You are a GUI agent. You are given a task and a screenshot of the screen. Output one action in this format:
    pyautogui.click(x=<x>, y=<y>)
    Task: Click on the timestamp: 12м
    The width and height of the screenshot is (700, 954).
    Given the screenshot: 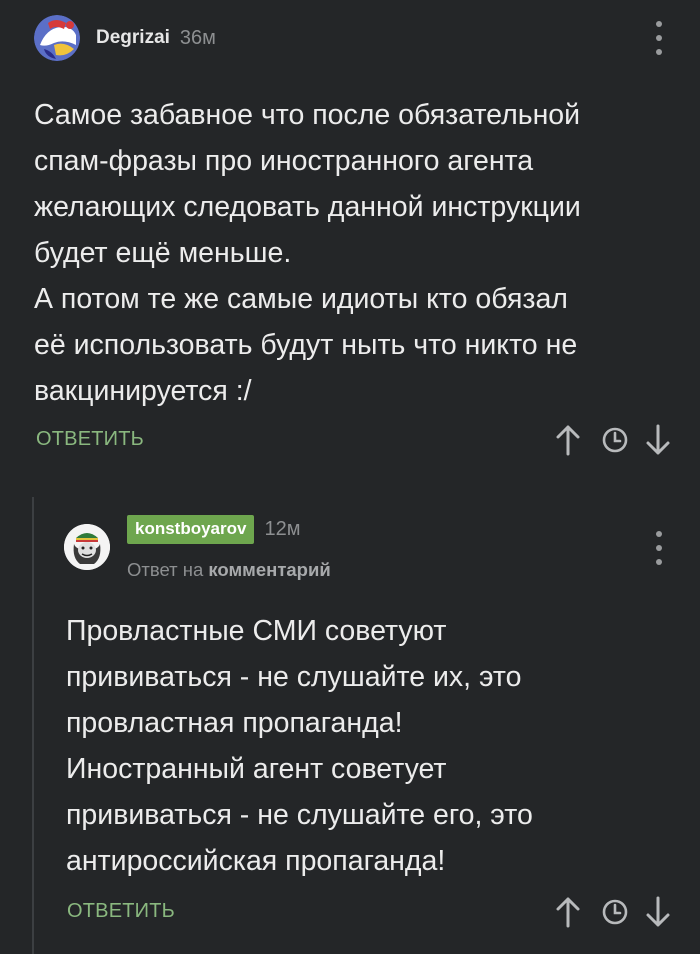 What is the action you would take?
    pyautogui.click(x=282, y=529)
    